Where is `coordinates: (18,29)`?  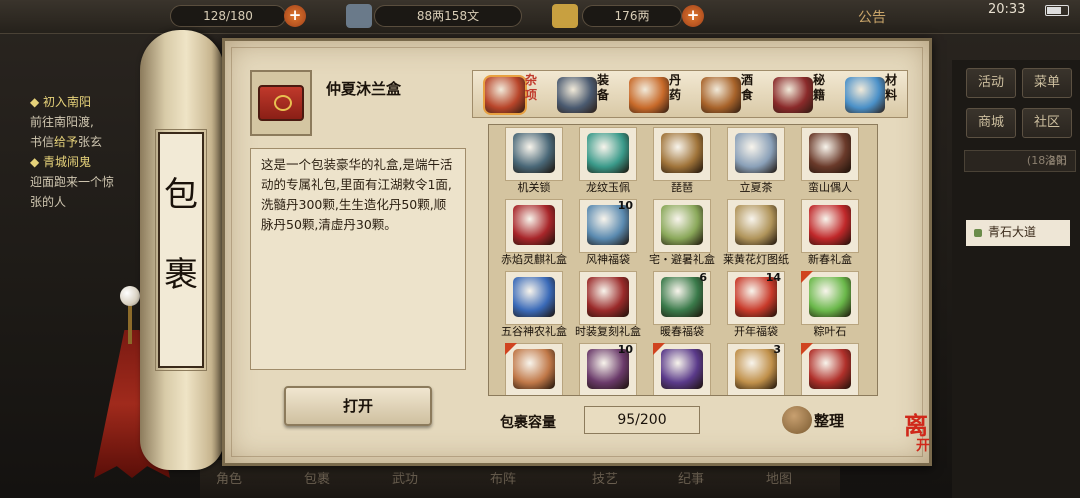 coordinates: (18,29) is located at coordinates (1046, 160).